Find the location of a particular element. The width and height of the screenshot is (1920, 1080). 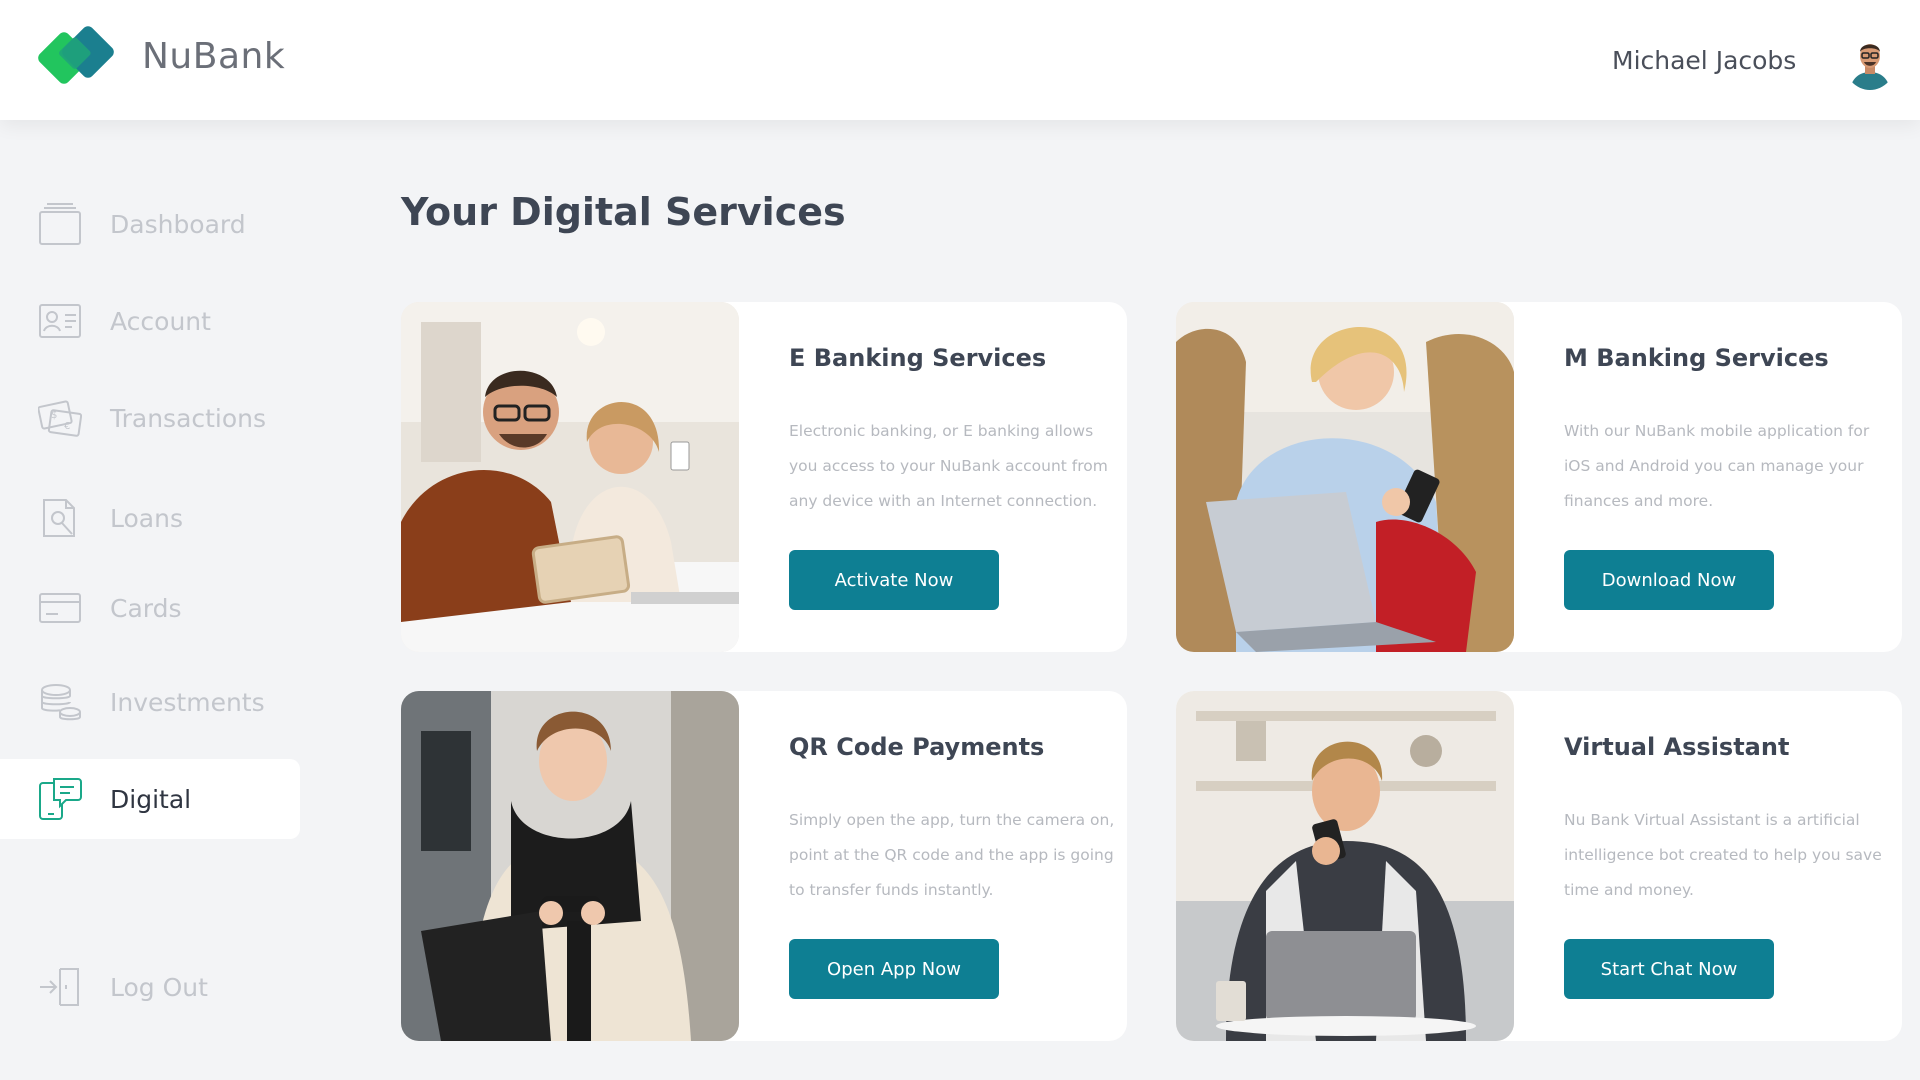

sidebar-item-loans: Loans is located at coordinates (150, 518).